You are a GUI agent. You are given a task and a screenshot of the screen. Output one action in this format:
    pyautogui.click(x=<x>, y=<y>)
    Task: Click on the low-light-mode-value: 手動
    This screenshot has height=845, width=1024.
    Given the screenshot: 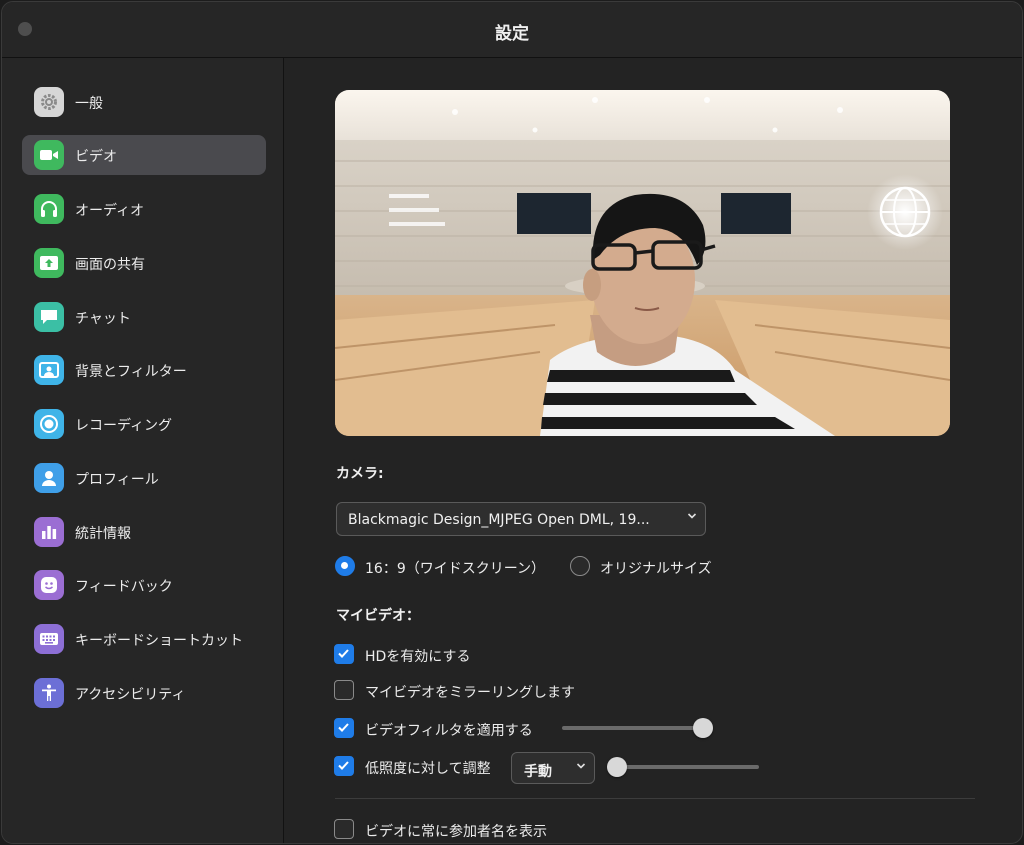 What is the action you would take?
    pyautogui.click(x=538, y=772)
    